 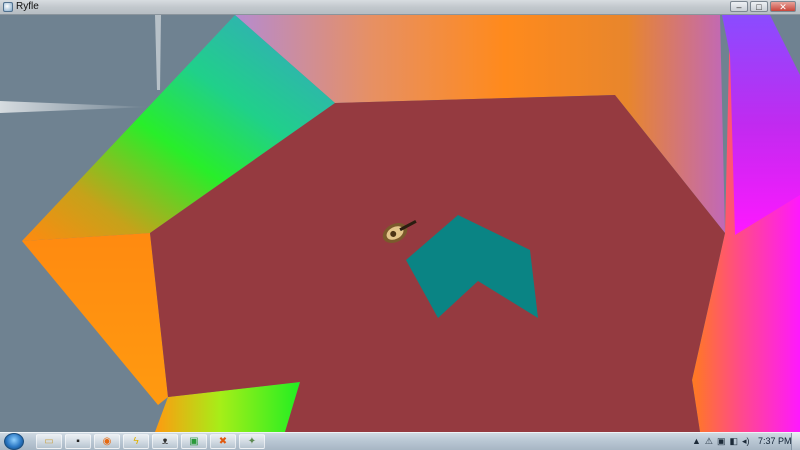 I want to click on taskbar: ▭ ▪ ◉ ϟ ᴥ ▣ ✖ ✦ ▲ ⚠ ▣ ◧ ◂) 7:37 PM, so click(x=400, y=441).